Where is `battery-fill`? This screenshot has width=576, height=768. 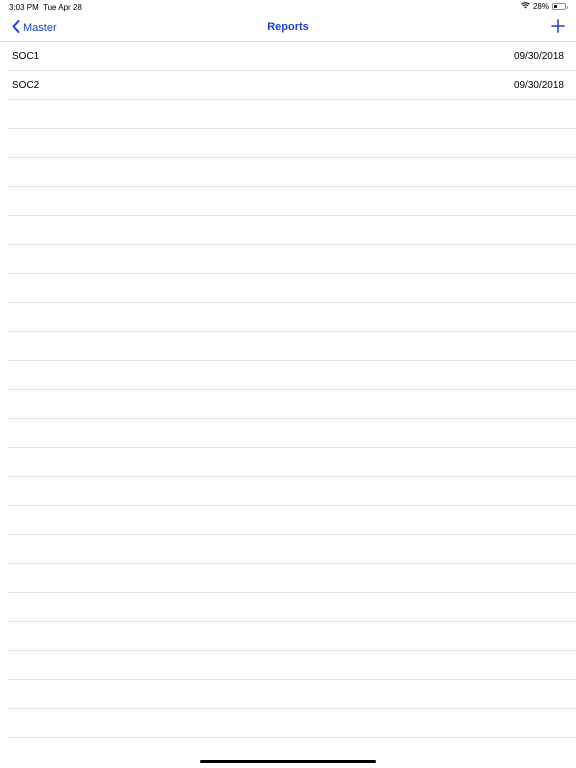
battery-fill is located at coordinates (555, 6).